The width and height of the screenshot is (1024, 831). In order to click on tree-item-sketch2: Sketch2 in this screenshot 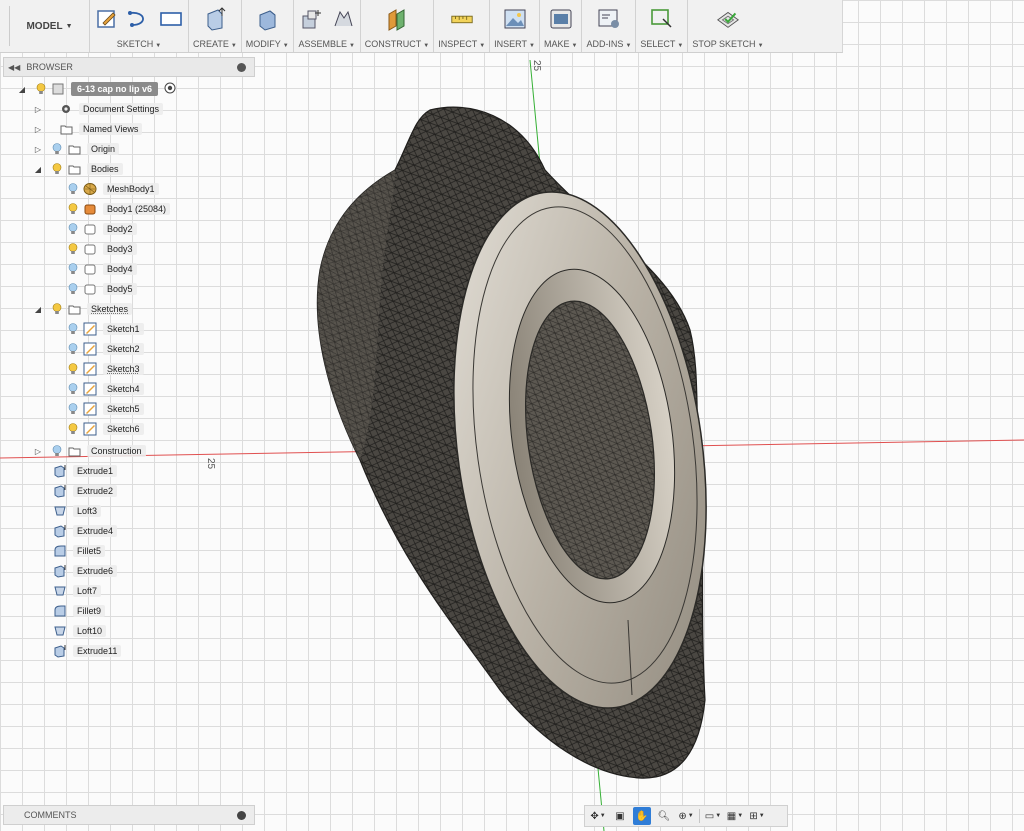, I will do `click(105, 349)`.